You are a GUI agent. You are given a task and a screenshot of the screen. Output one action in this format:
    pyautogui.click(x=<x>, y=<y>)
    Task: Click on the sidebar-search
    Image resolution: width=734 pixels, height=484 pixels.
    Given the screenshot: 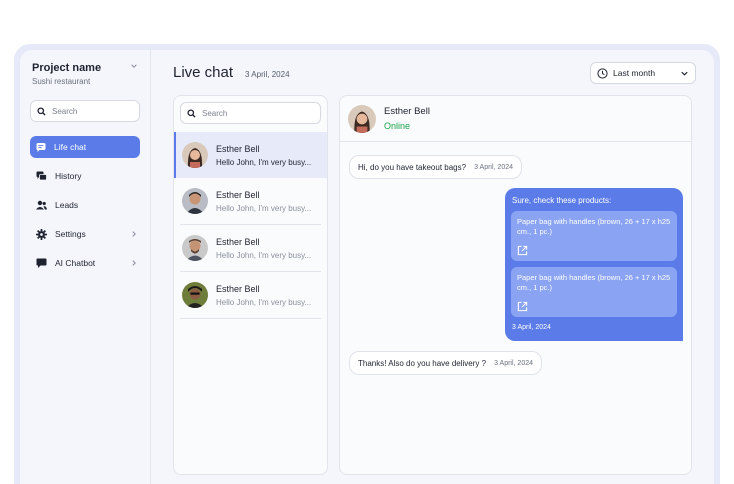 What is the action you would take?
    pyautogui.click(x=85, y=111)
    